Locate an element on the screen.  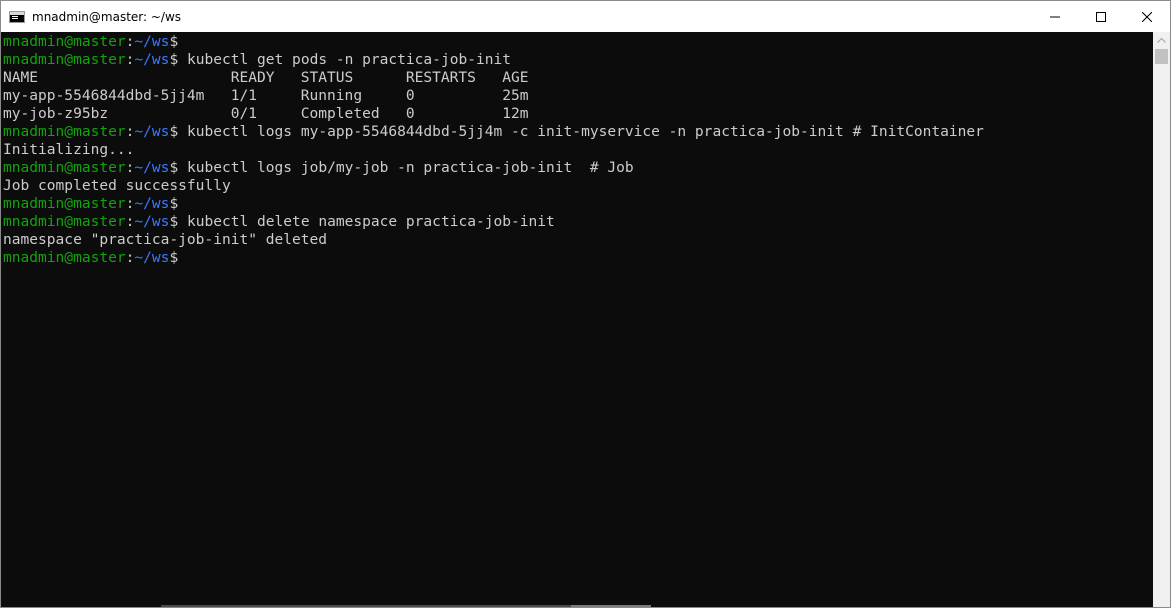
output-line: namespace "practica-job-init" deleted is located at coordinates (165, 239).